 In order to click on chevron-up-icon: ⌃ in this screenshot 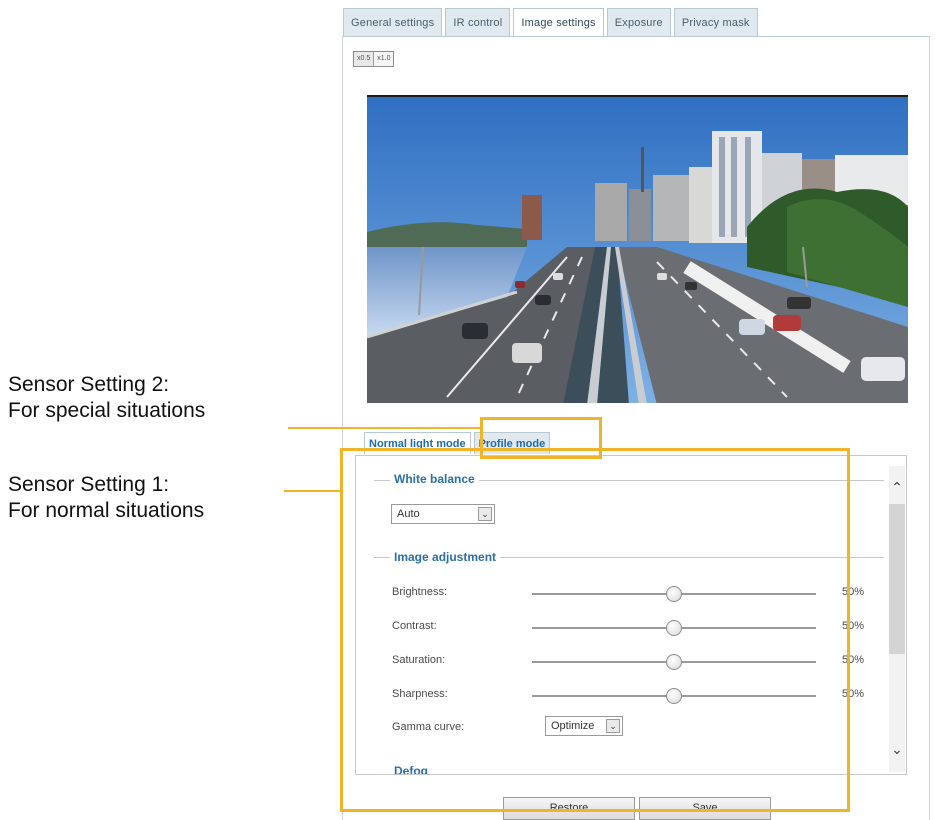, I will do `click(897, 487)`.